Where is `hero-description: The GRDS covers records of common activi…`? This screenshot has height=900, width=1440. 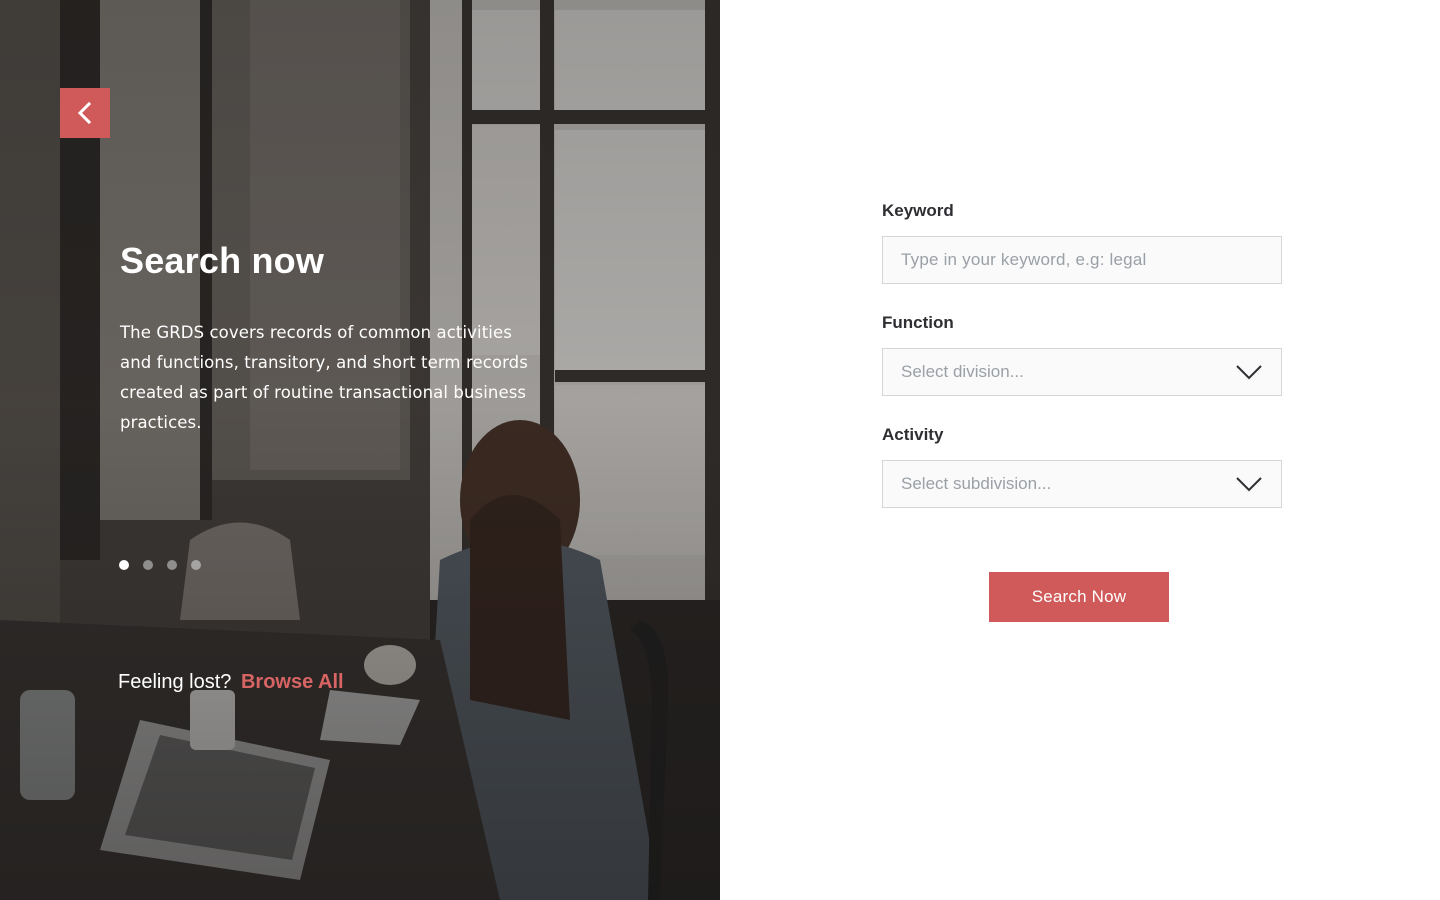 hero-description: The GRDS covers records of common activi… is located at coordinates (324, 377).